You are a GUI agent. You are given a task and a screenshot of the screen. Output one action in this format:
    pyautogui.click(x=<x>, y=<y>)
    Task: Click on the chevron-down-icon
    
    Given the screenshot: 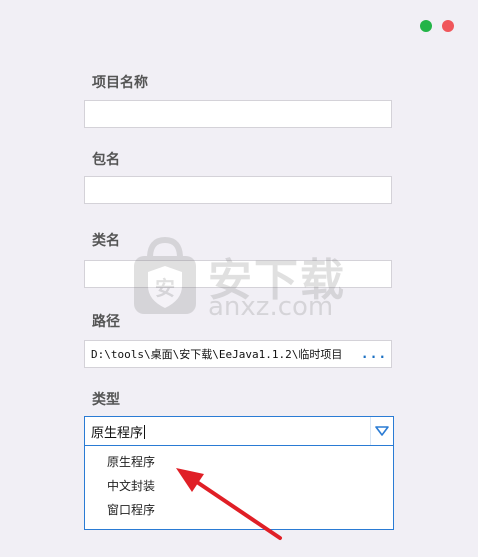 What is the action you would take?
    pyautogui.click(x=382, y=431)
    